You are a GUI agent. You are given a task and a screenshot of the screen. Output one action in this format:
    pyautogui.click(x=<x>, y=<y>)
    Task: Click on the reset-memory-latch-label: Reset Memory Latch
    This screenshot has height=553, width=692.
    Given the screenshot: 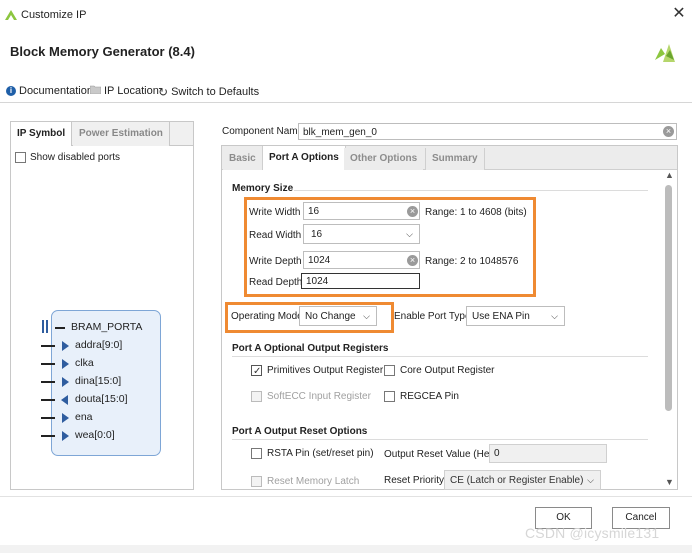 What is the action you would take?
    pyautogui.click(x=313, y=481)
    